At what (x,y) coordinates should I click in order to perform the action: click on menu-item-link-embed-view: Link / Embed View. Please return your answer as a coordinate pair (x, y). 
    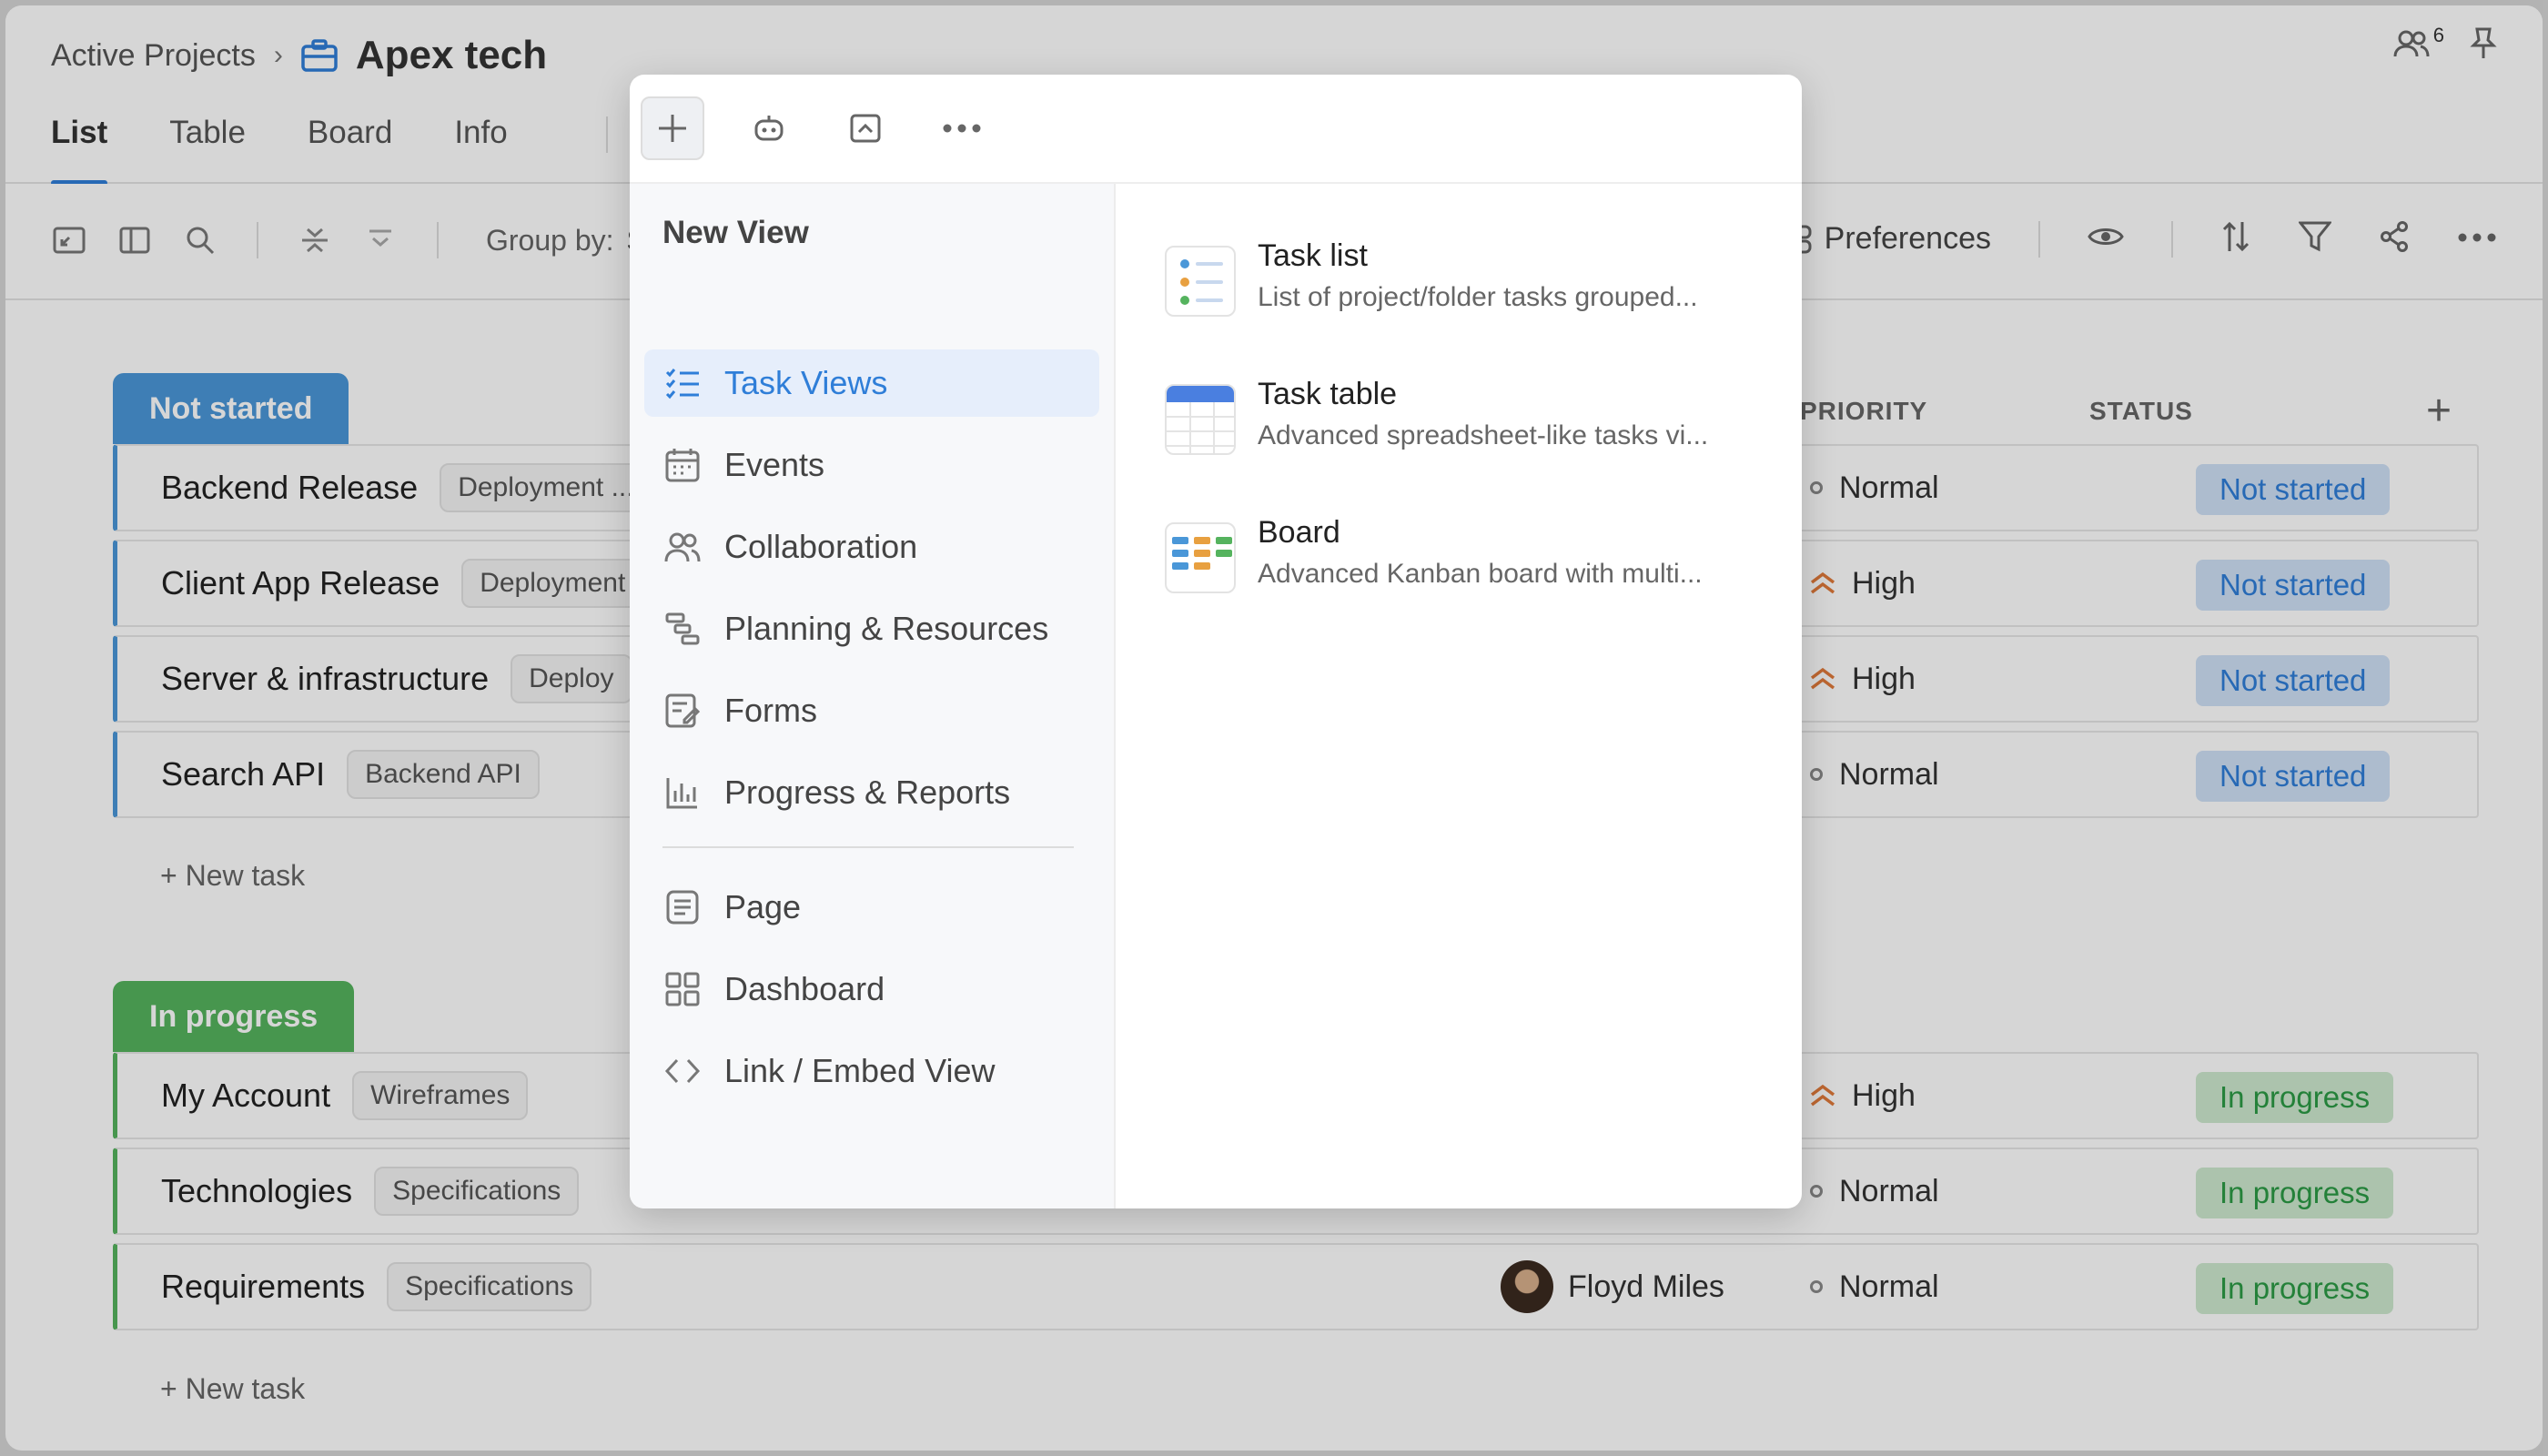
    Looking at the image, I should click on (872, 1071).